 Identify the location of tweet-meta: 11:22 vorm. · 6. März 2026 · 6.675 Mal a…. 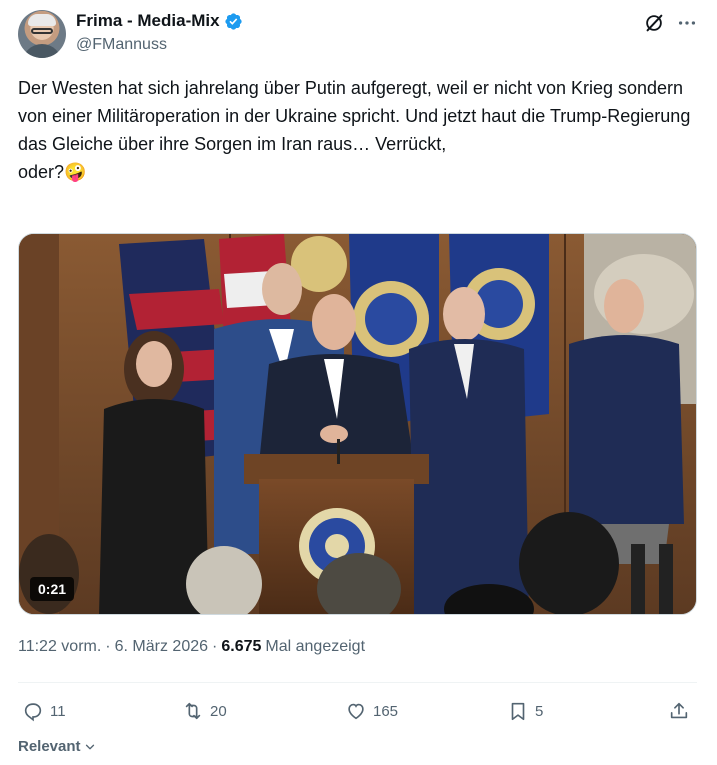
(191, 647).